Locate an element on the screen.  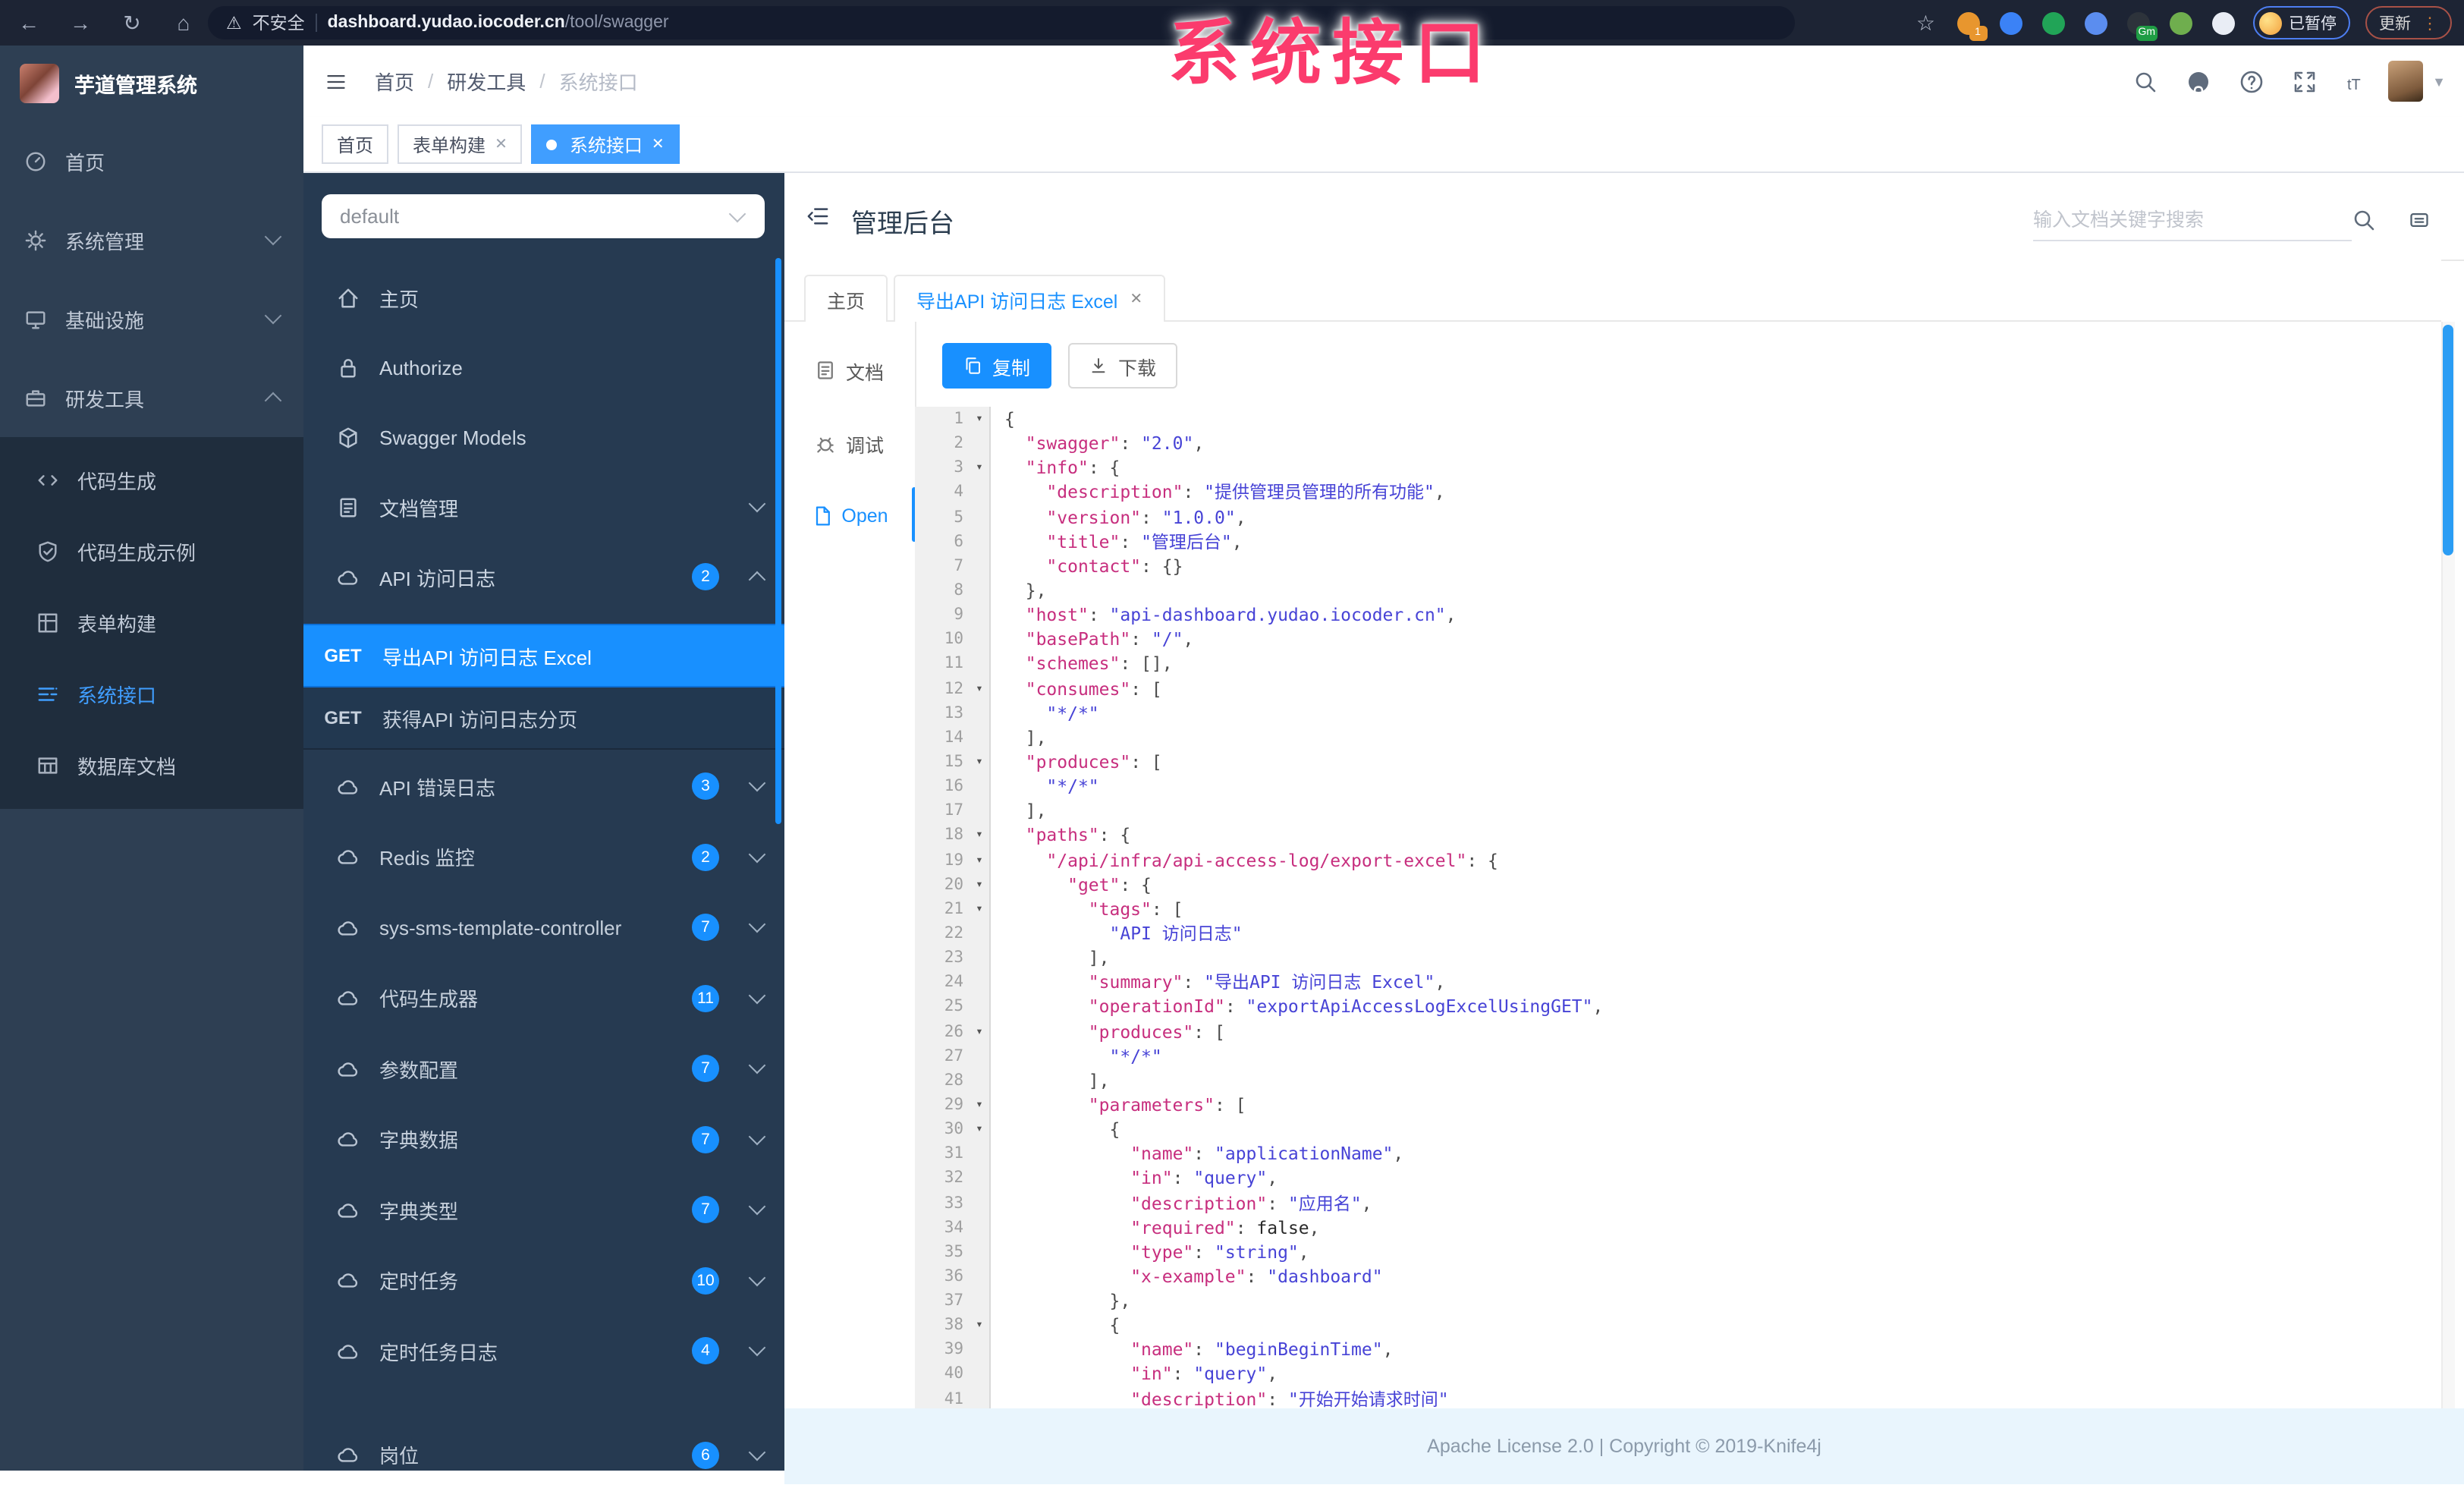
caret-down-icon: ▼ is located at coordinates (2439, 81).